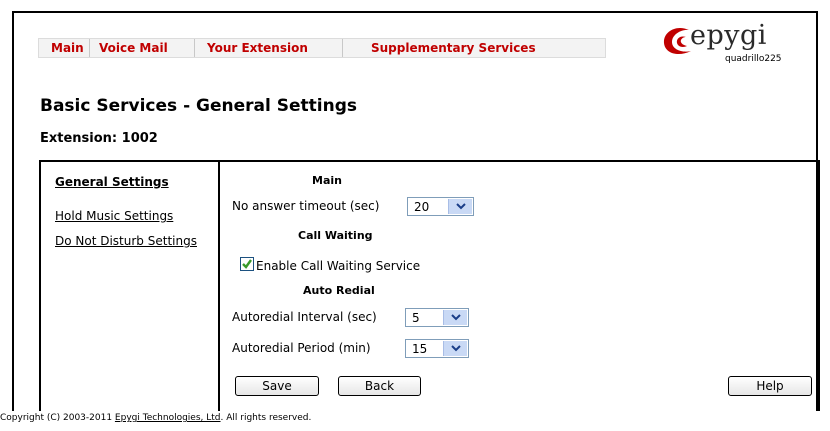 Image resolution: width=830 pixels, height=431 pixels. I want to click on company-link: Epygi Technologies, Ltd, so click(168, 418).